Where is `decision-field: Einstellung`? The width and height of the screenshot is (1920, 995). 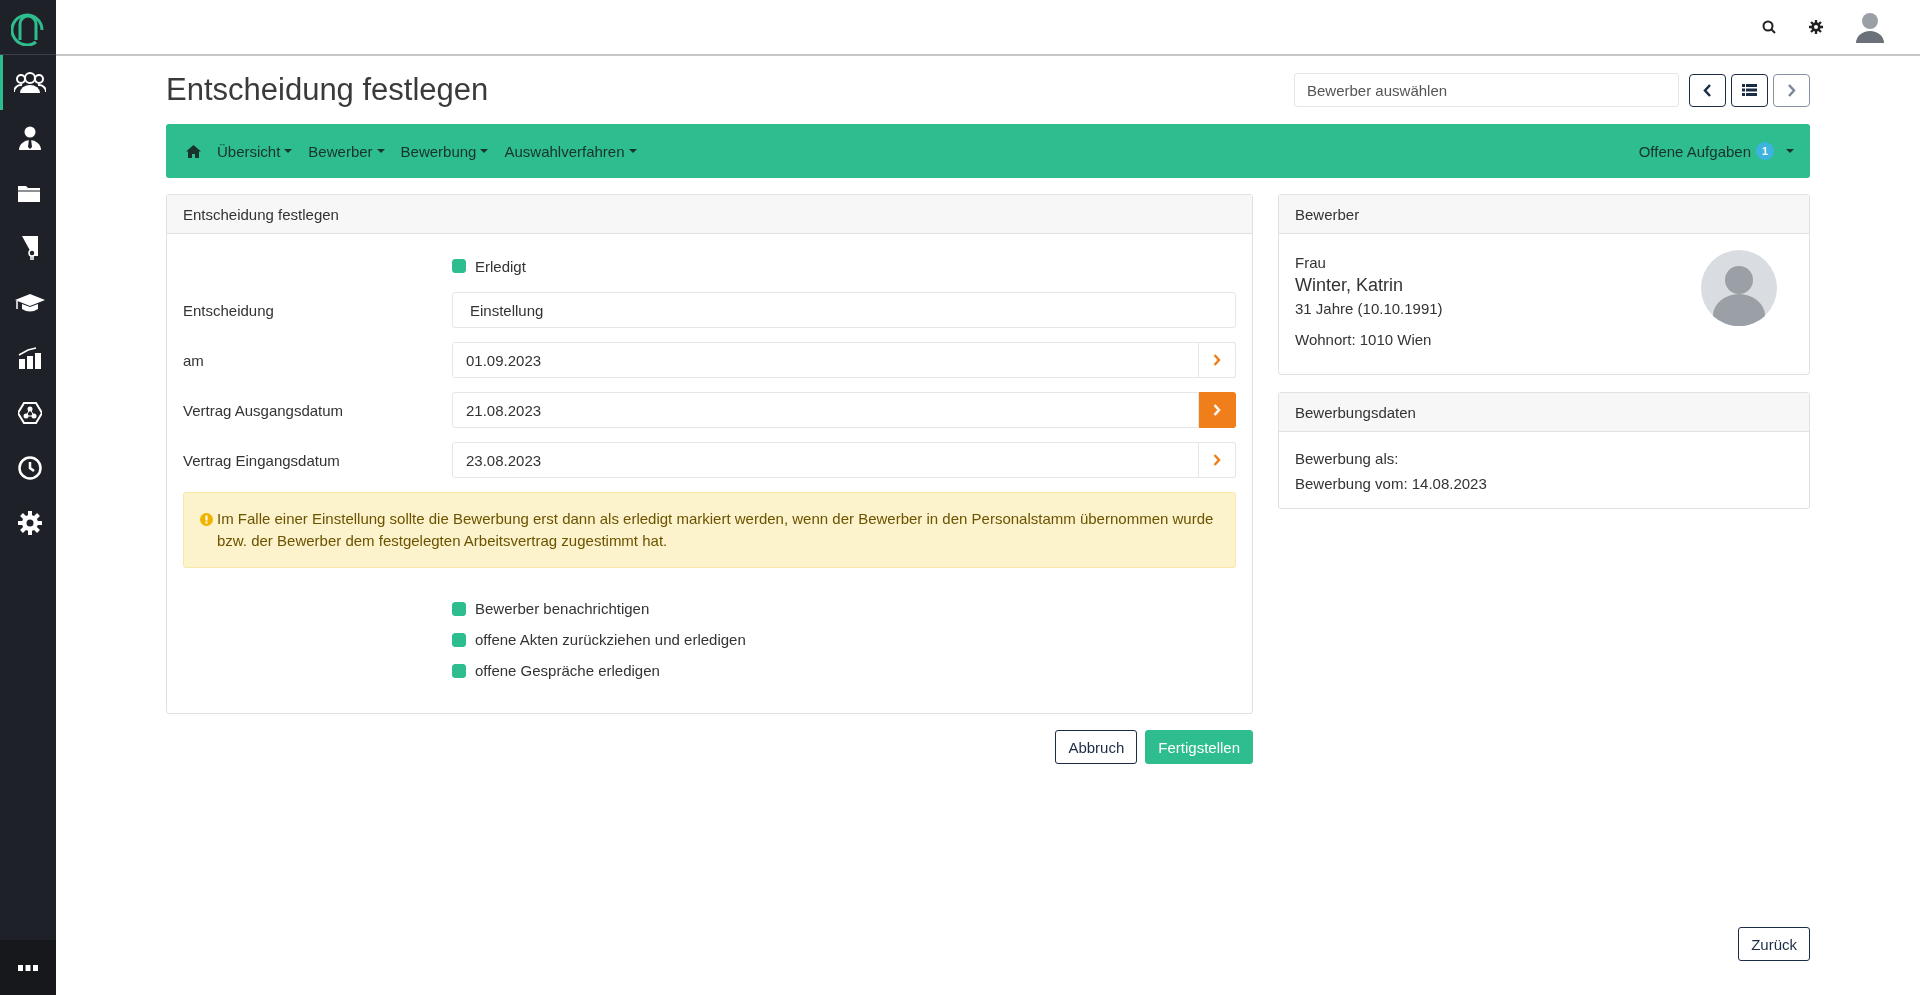 decision-field: Einstellung is located at coordinates (844, 310).